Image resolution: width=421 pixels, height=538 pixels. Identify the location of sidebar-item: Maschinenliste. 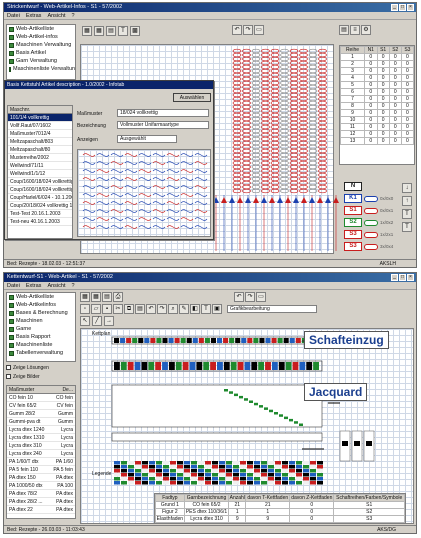
(41, 345).